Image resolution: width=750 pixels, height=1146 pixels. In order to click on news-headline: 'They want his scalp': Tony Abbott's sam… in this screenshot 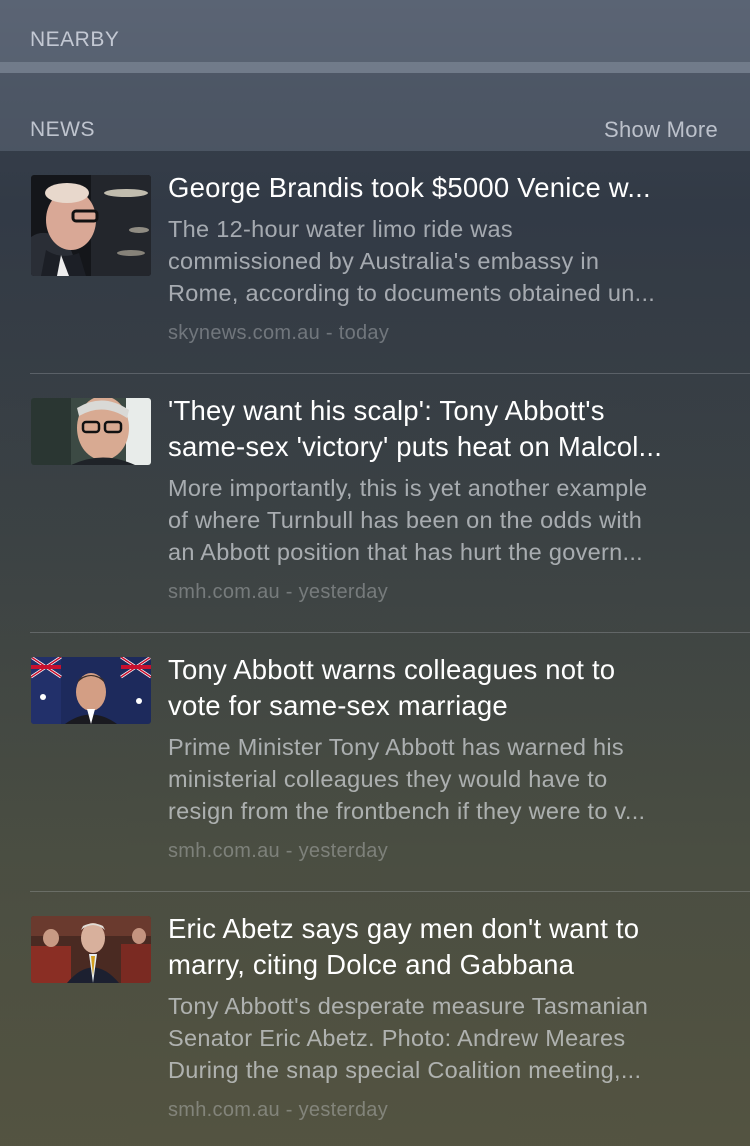, I will do `click(444, 429)`.